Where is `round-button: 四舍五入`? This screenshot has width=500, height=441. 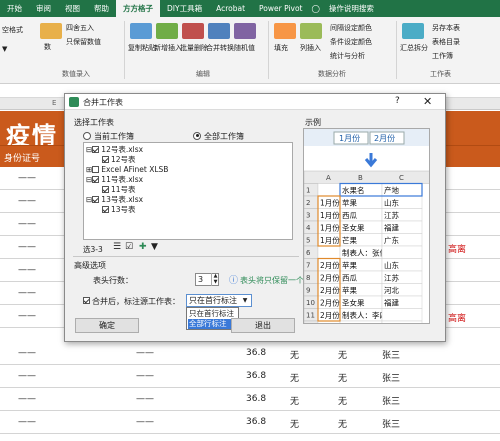 round-button: 四舍五入 is located at coordinates (80, 28).